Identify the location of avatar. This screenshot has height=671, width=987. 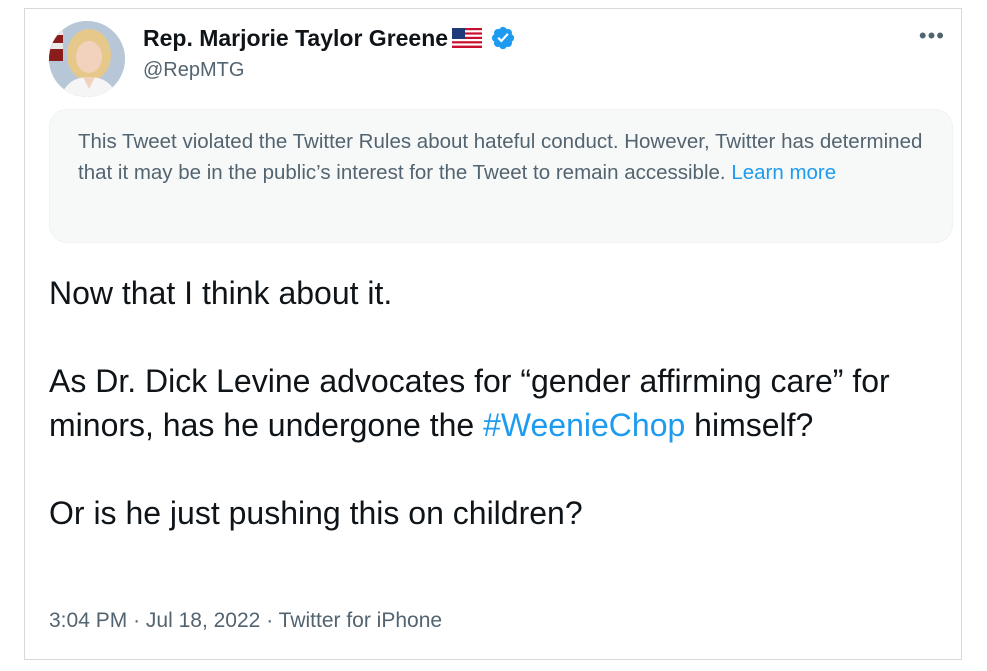
(87, 59).